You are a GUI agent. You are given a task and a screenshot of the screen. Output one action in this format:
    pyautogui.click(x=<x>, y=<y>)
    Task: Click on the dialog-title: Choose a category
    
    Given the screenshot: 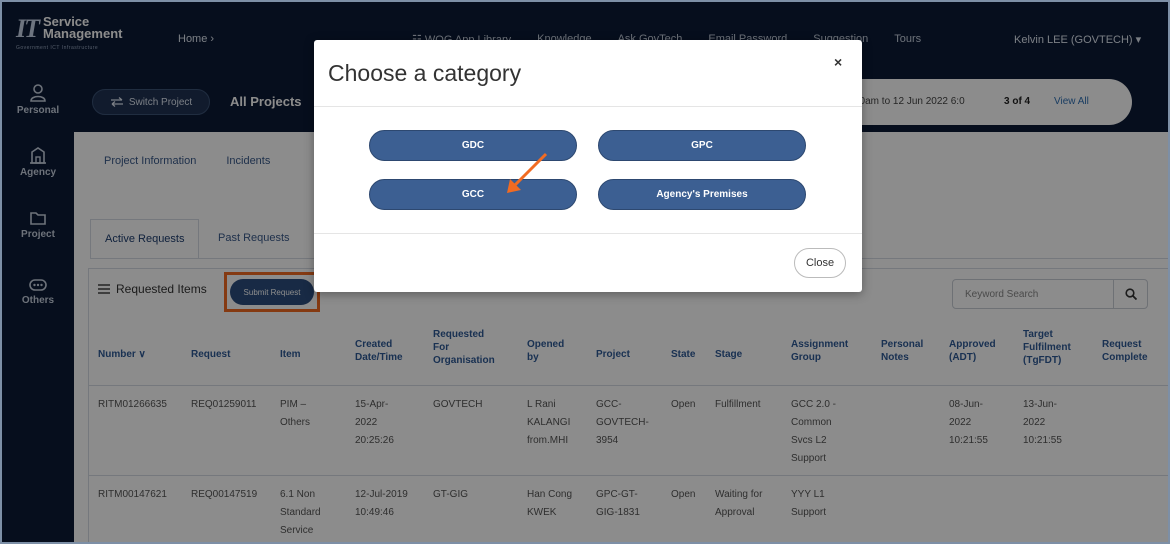 What is the action you would take?
    pyautogui.click(x=425, y=73)
    